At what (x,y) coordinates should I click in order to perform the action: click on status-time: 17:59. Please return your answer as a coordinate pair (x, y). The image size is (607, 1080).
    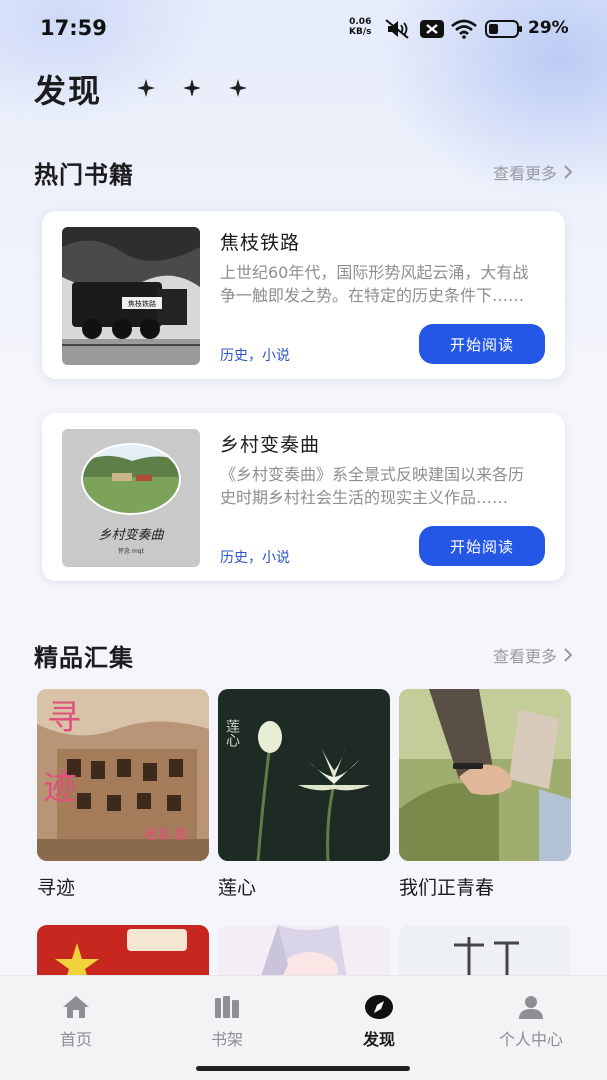
    Looking at the image, I should click on (73, 28).